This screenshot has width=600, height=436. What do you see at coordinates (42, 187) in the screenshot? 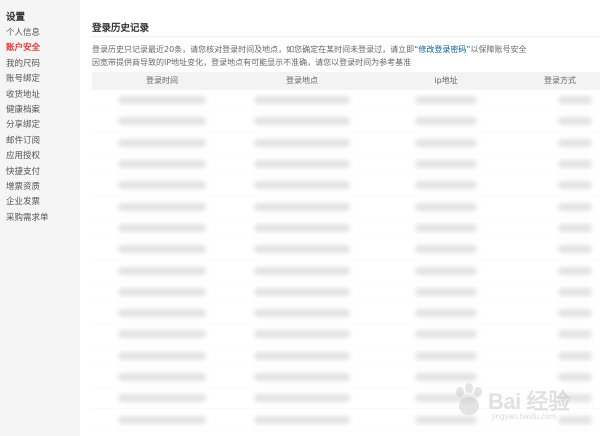
I see `sidebar-item-vat-qualification: 增票资质` at bounding box center [42, 187].